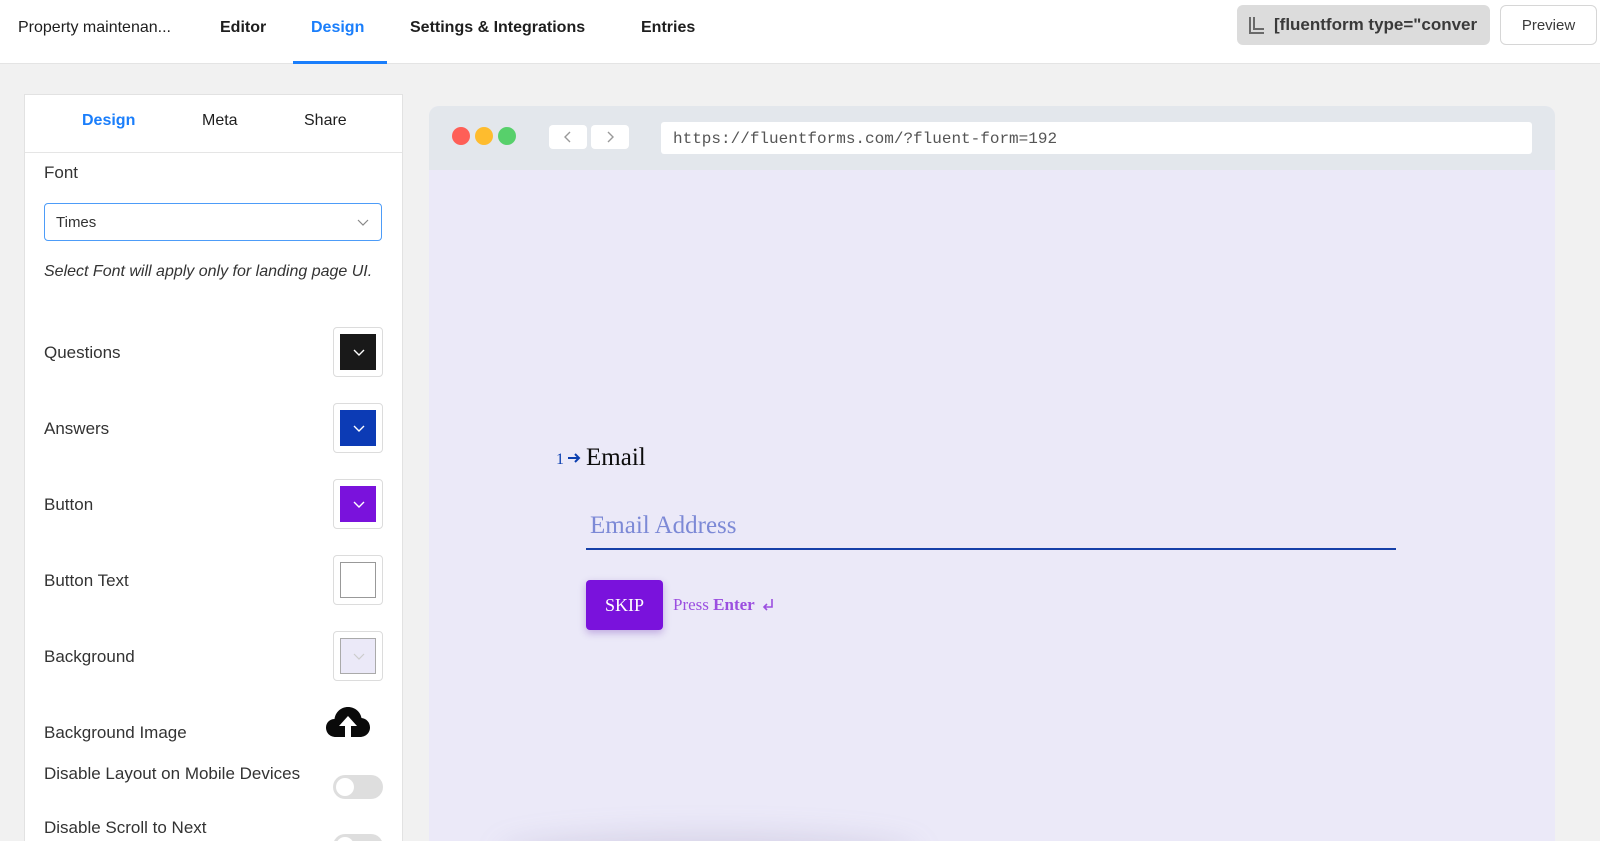  I want to click on press-text: Press, so click(691, 604).